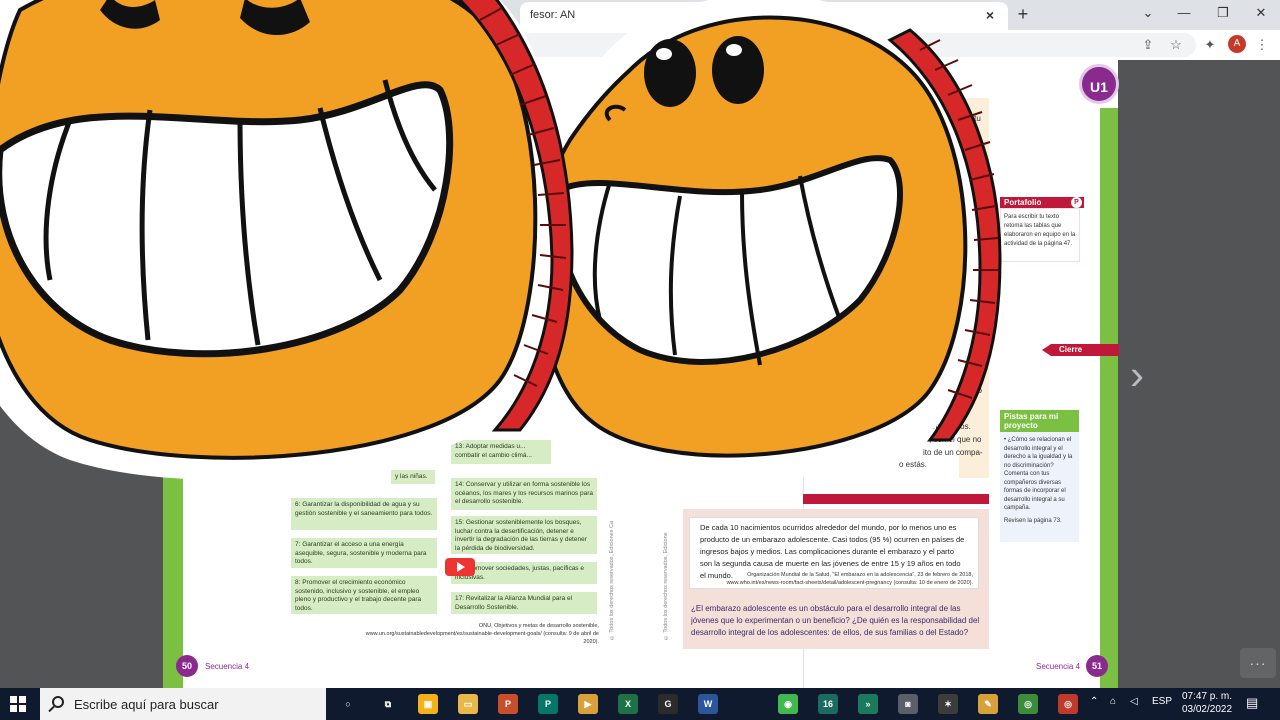  I want to click on portafolio-badge: P, so click(1076, 202).